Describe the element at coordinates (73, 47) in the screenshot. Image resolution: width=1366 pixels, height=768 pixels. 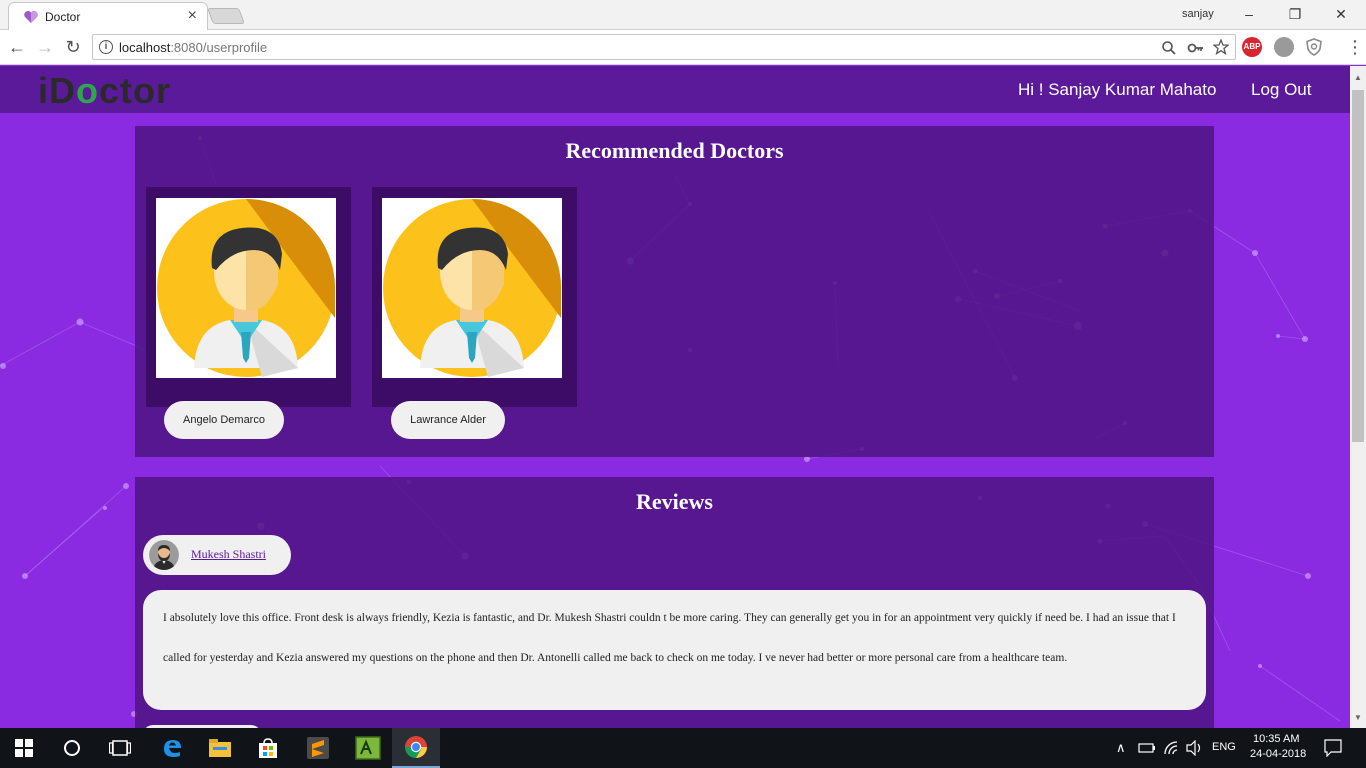
I see `reload-icon: ↻` at that location.